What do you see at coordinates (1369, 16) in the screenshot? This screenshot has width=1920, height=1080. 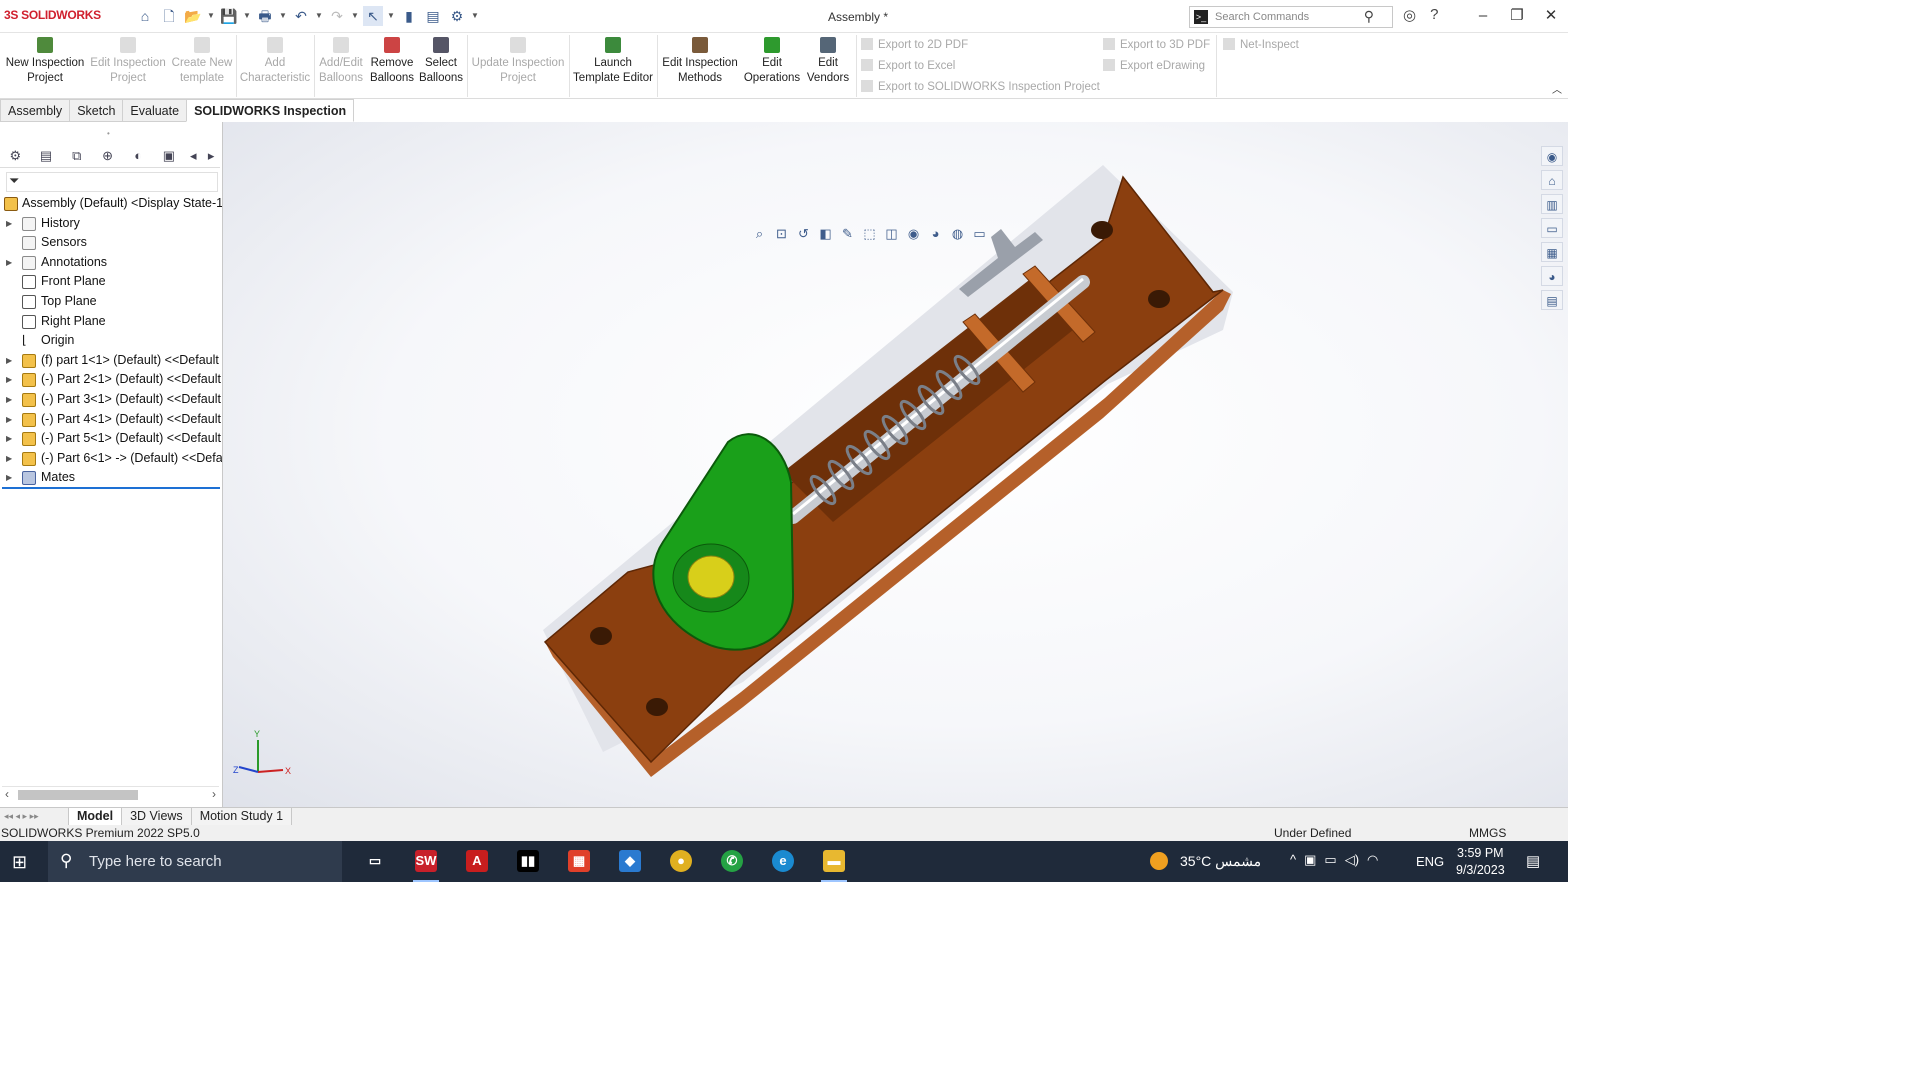 I see `search-icon: ⚲` at bounding box center [1369, 16].